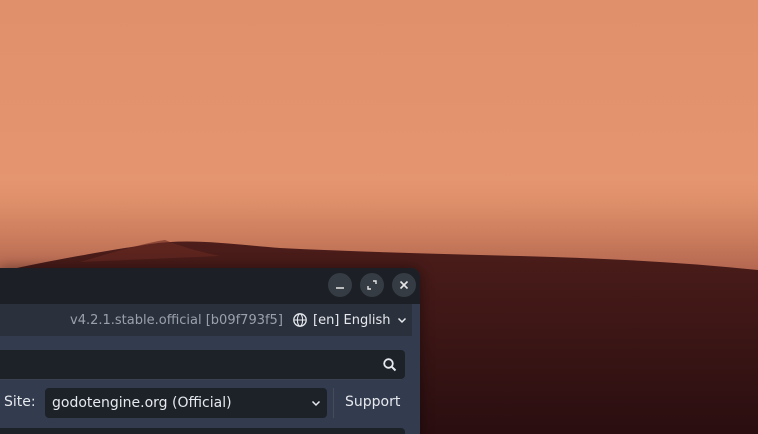 This screenshot has width=758, height=434. What do you see at coordinates (210, 286) in the screenshot?
I see `window-titlebar` at bounding box center [210, 286].